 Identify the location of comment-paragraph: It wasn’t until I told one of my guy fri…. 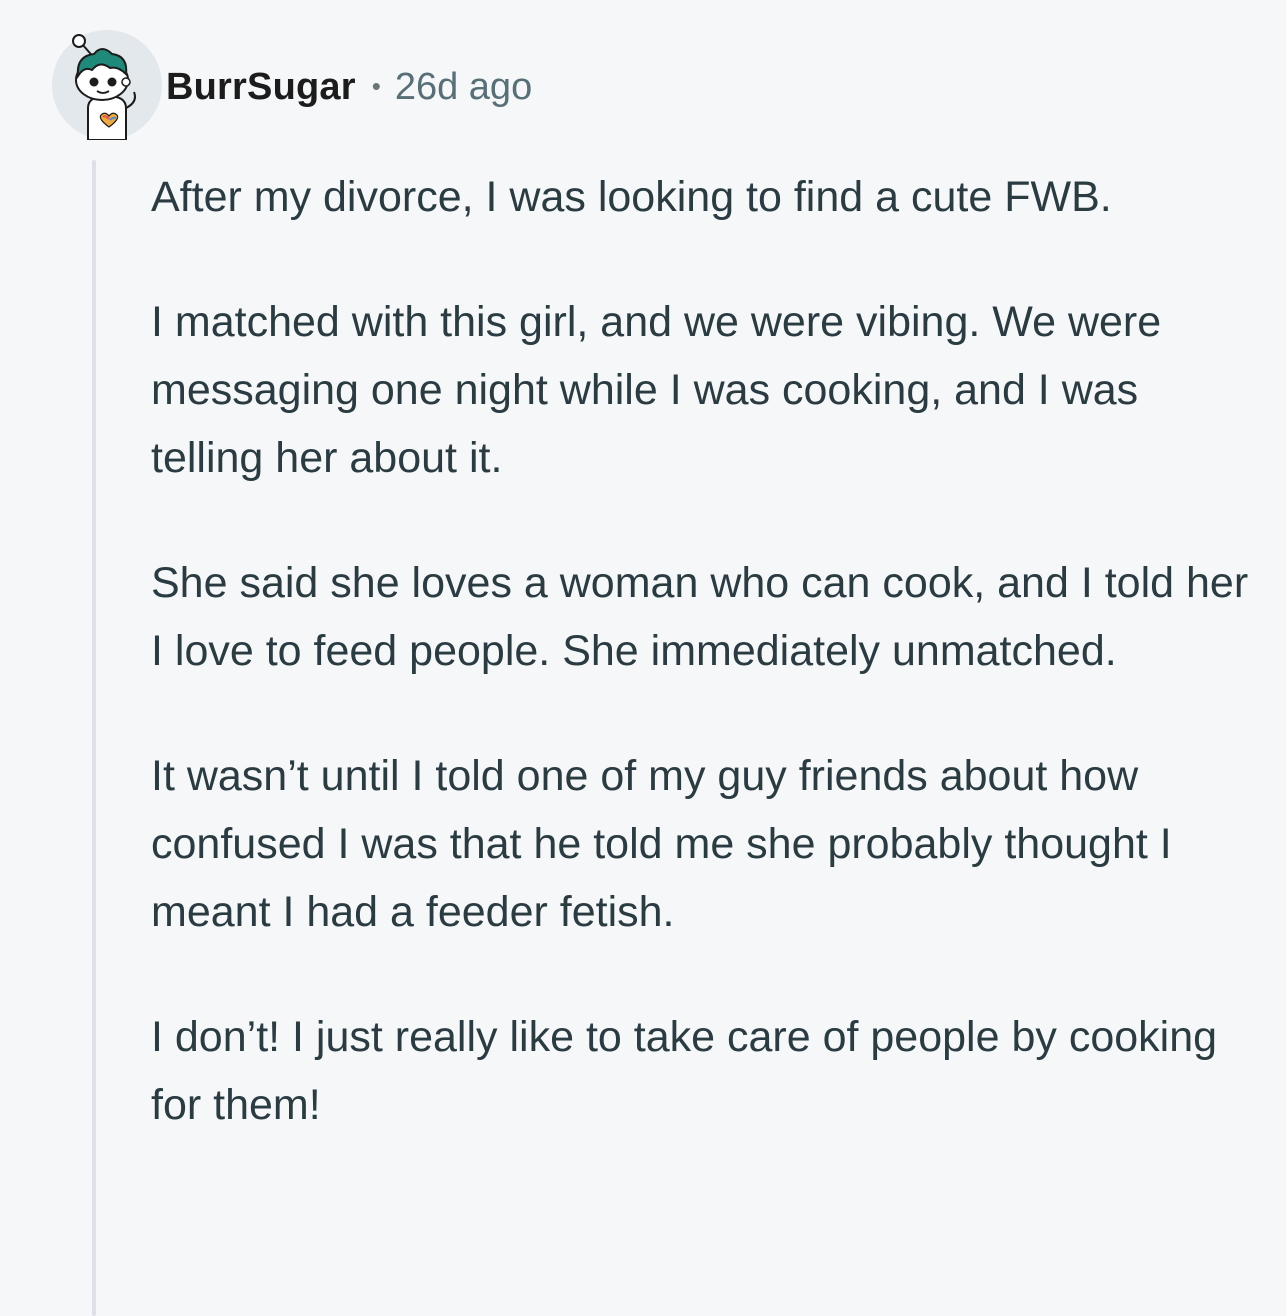
(661, 844).